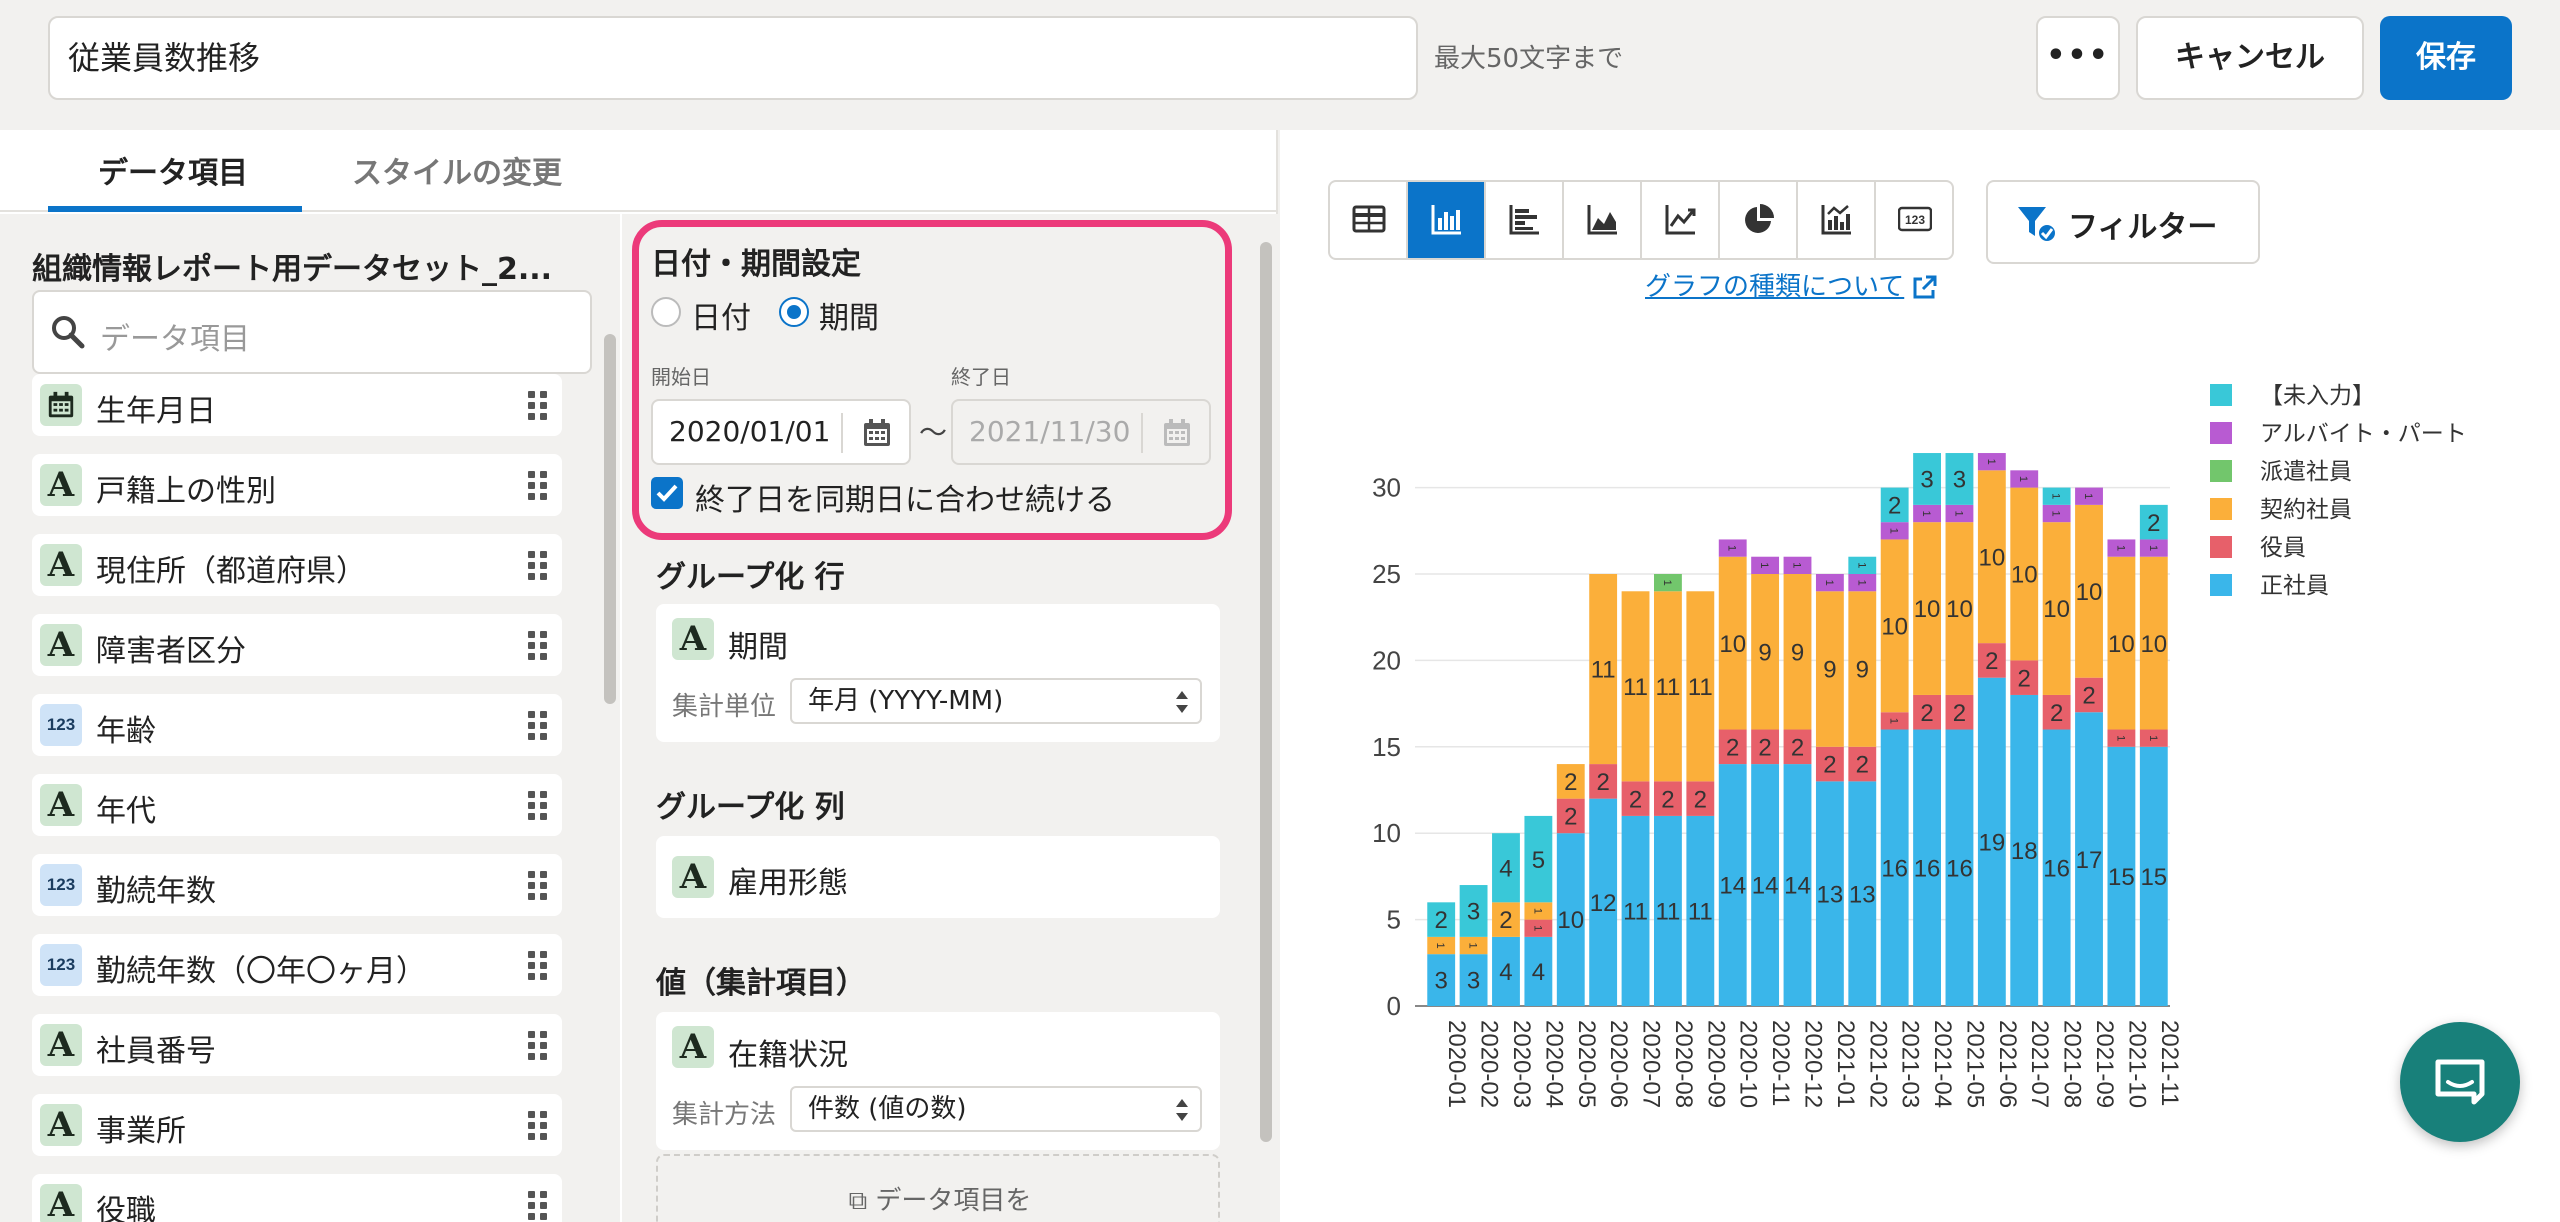 The image size is (2560, 1222). What do you see at coordinates (756, 264) in the screenshot?
I see `date-settings-title: 日付・期間設定` at bounding box center [756, 264].